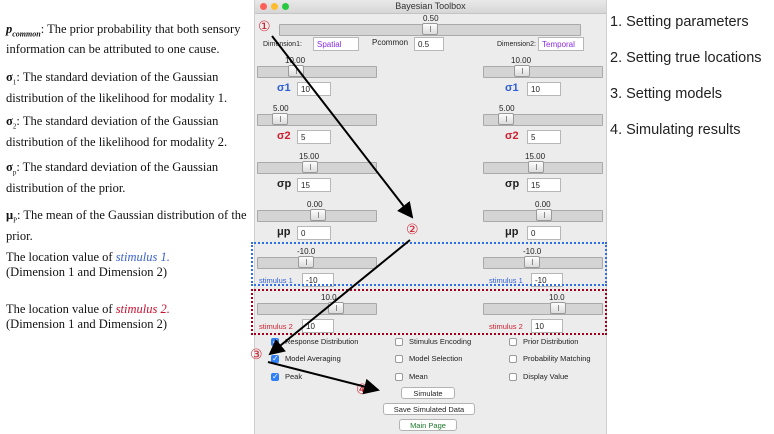  I want to click on prior-distribution-check-icon, so click(513, 341).